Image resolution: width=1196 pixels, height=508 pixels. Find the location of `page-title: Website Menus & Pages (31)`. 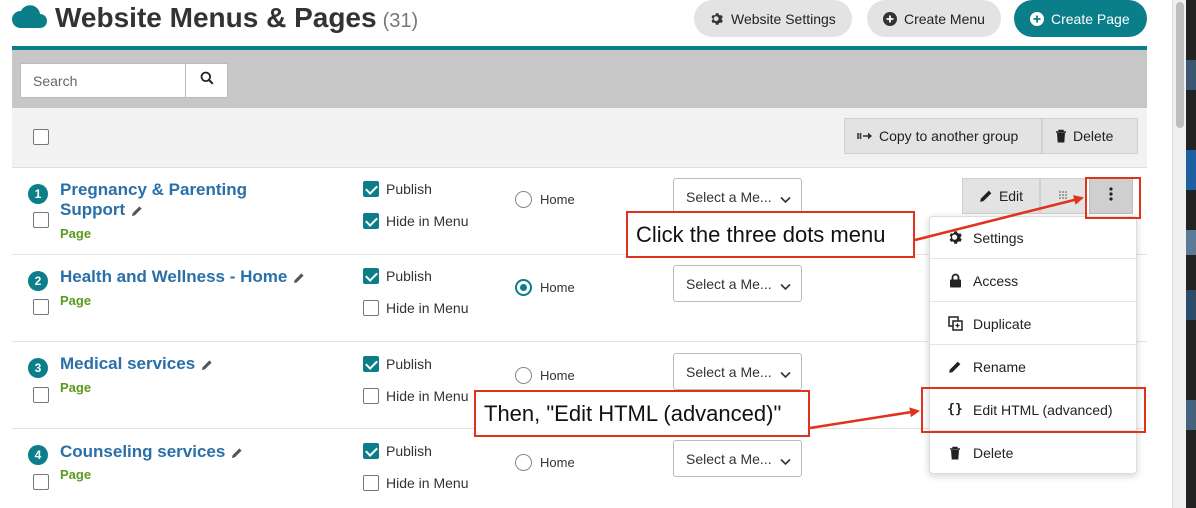

page-title: Website Menus & Pages (31) is located at coordinates (237, 17).